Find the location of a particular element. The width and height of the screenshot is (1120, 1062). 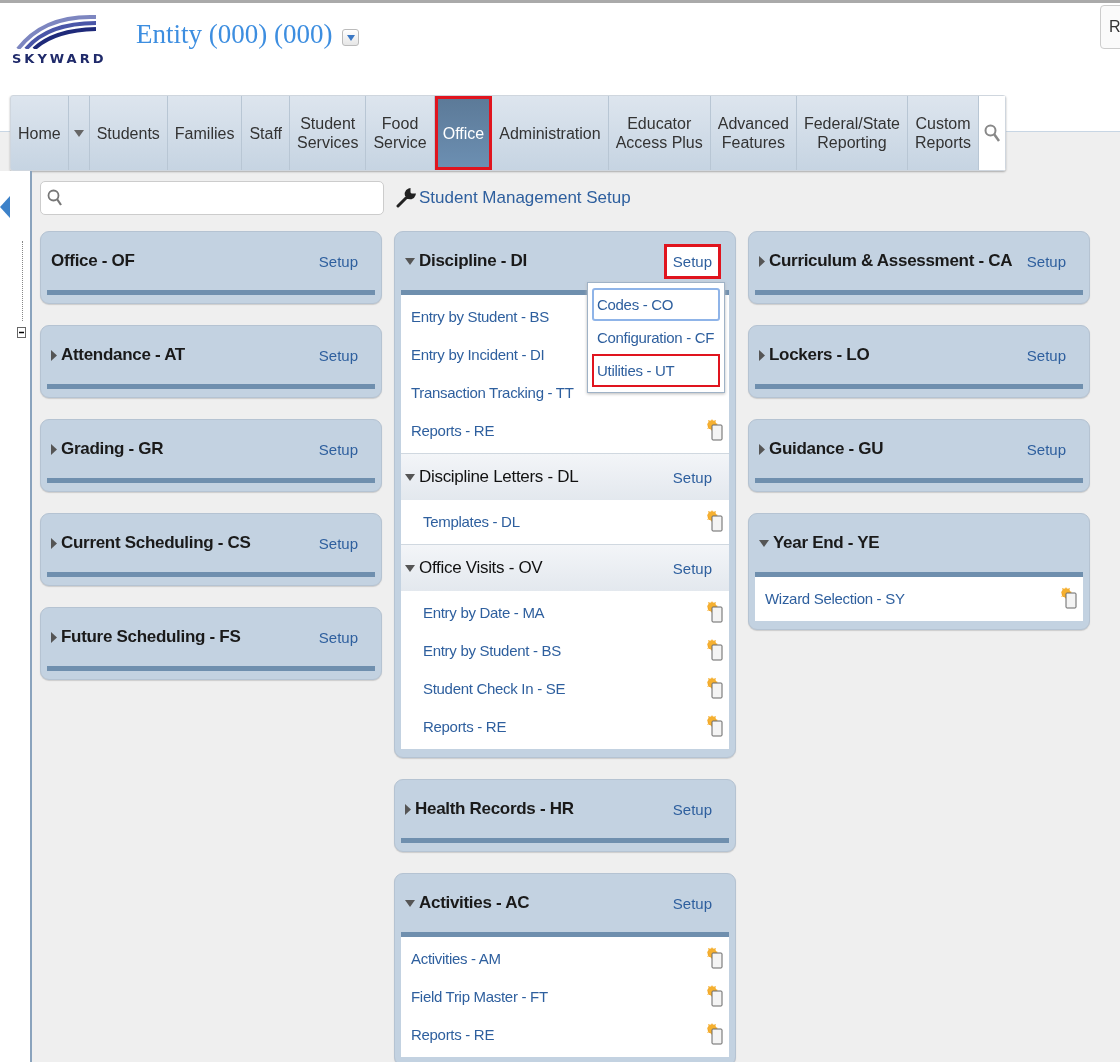

dropdown-button is located at coordinates (351, 37).